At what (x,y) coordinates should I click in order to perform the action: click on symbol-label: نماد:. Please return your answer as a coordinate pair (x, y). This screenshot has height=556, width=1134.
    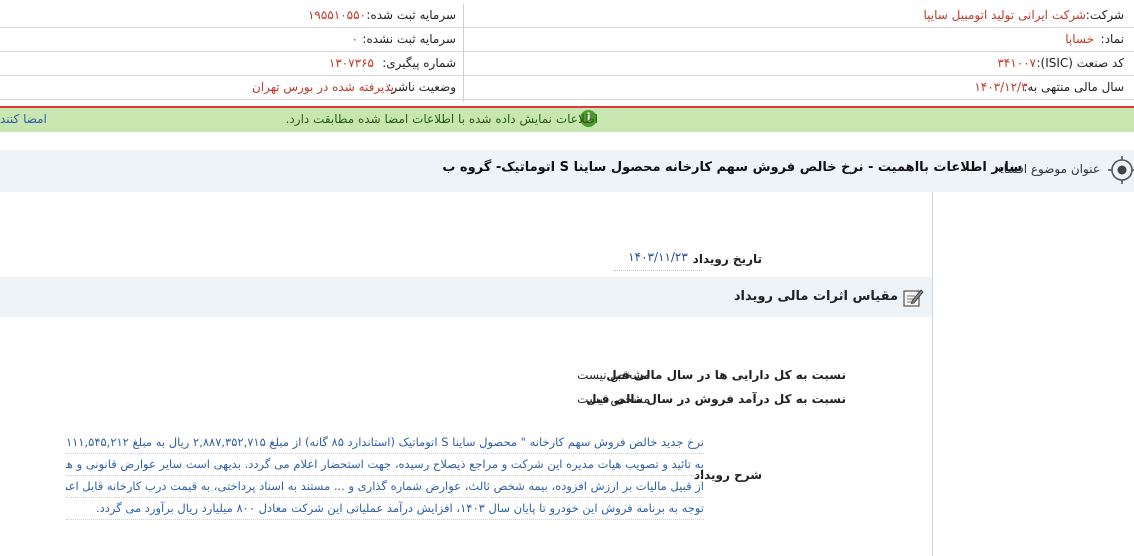
    Looking at the image, I should click on (1112, 39).